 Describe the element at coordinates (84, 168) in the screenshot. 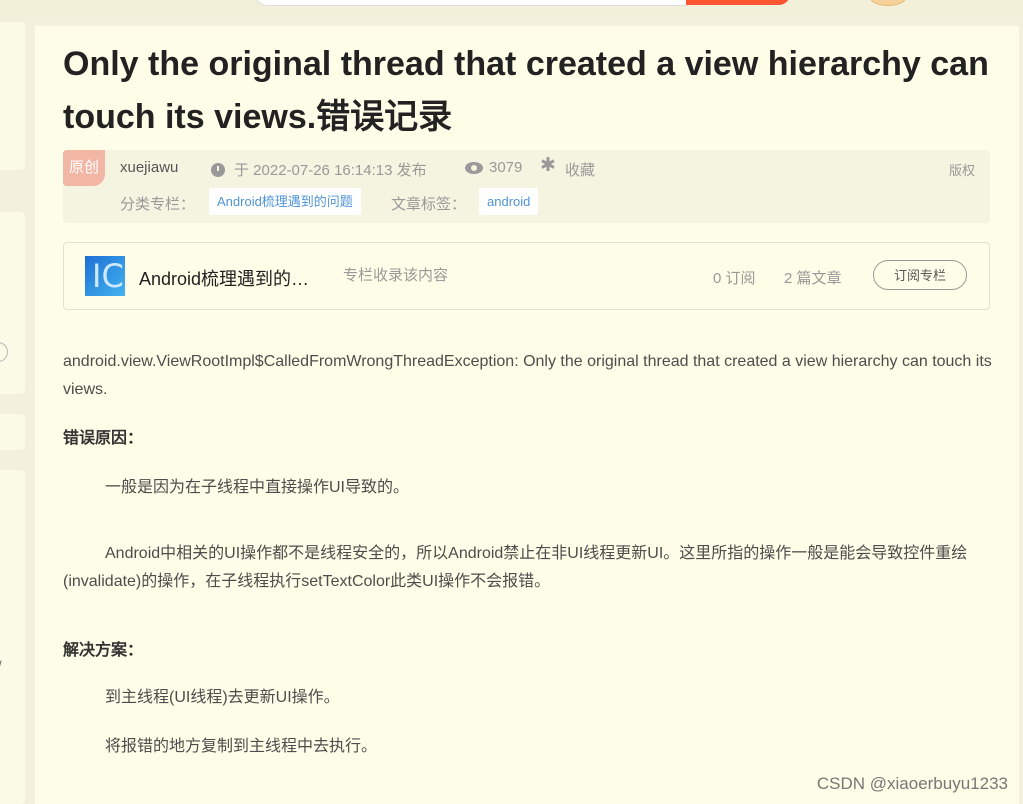

I see `original-badge: 原创` at that location.